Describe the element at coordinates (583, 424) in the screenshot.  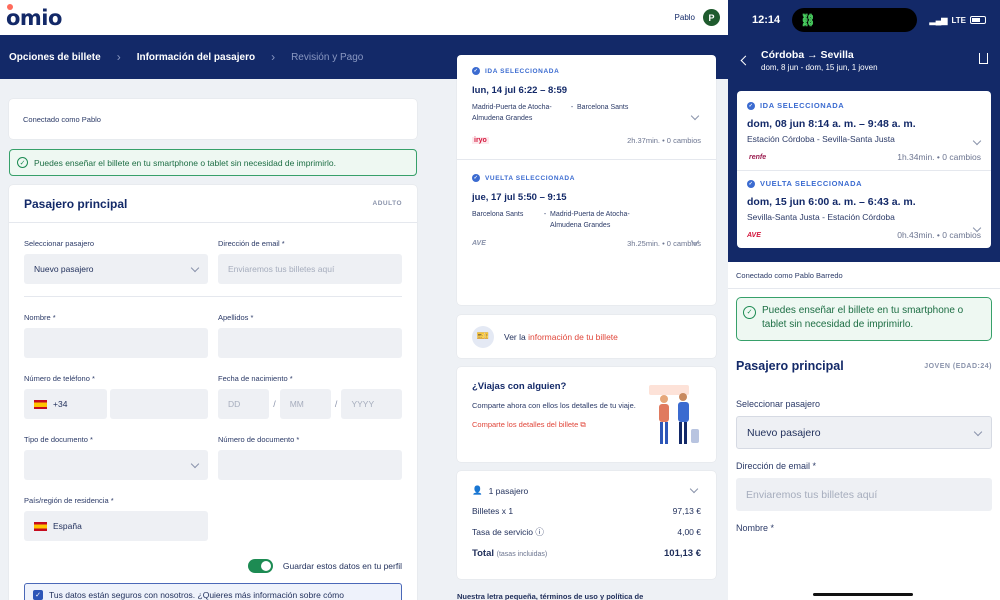
I see `copy-icon: ⧉` at that location.